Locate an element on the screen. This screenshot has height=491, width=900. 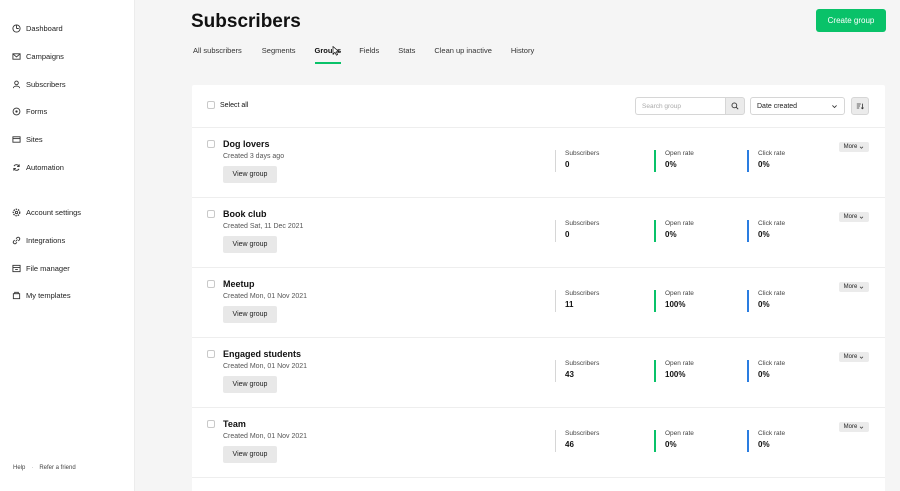
templates-icon is located at coordinates (16, 295).